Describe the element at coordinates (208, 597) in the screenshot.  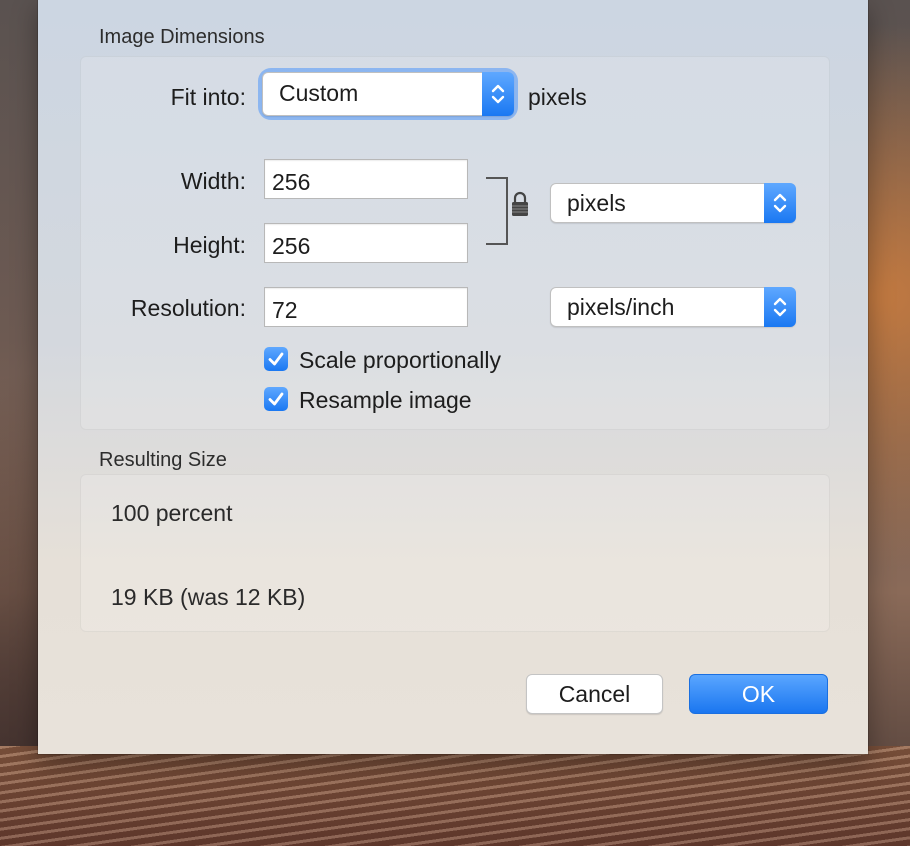
I see `result-file-size: 19 KB (was 12 KB)` at that location.